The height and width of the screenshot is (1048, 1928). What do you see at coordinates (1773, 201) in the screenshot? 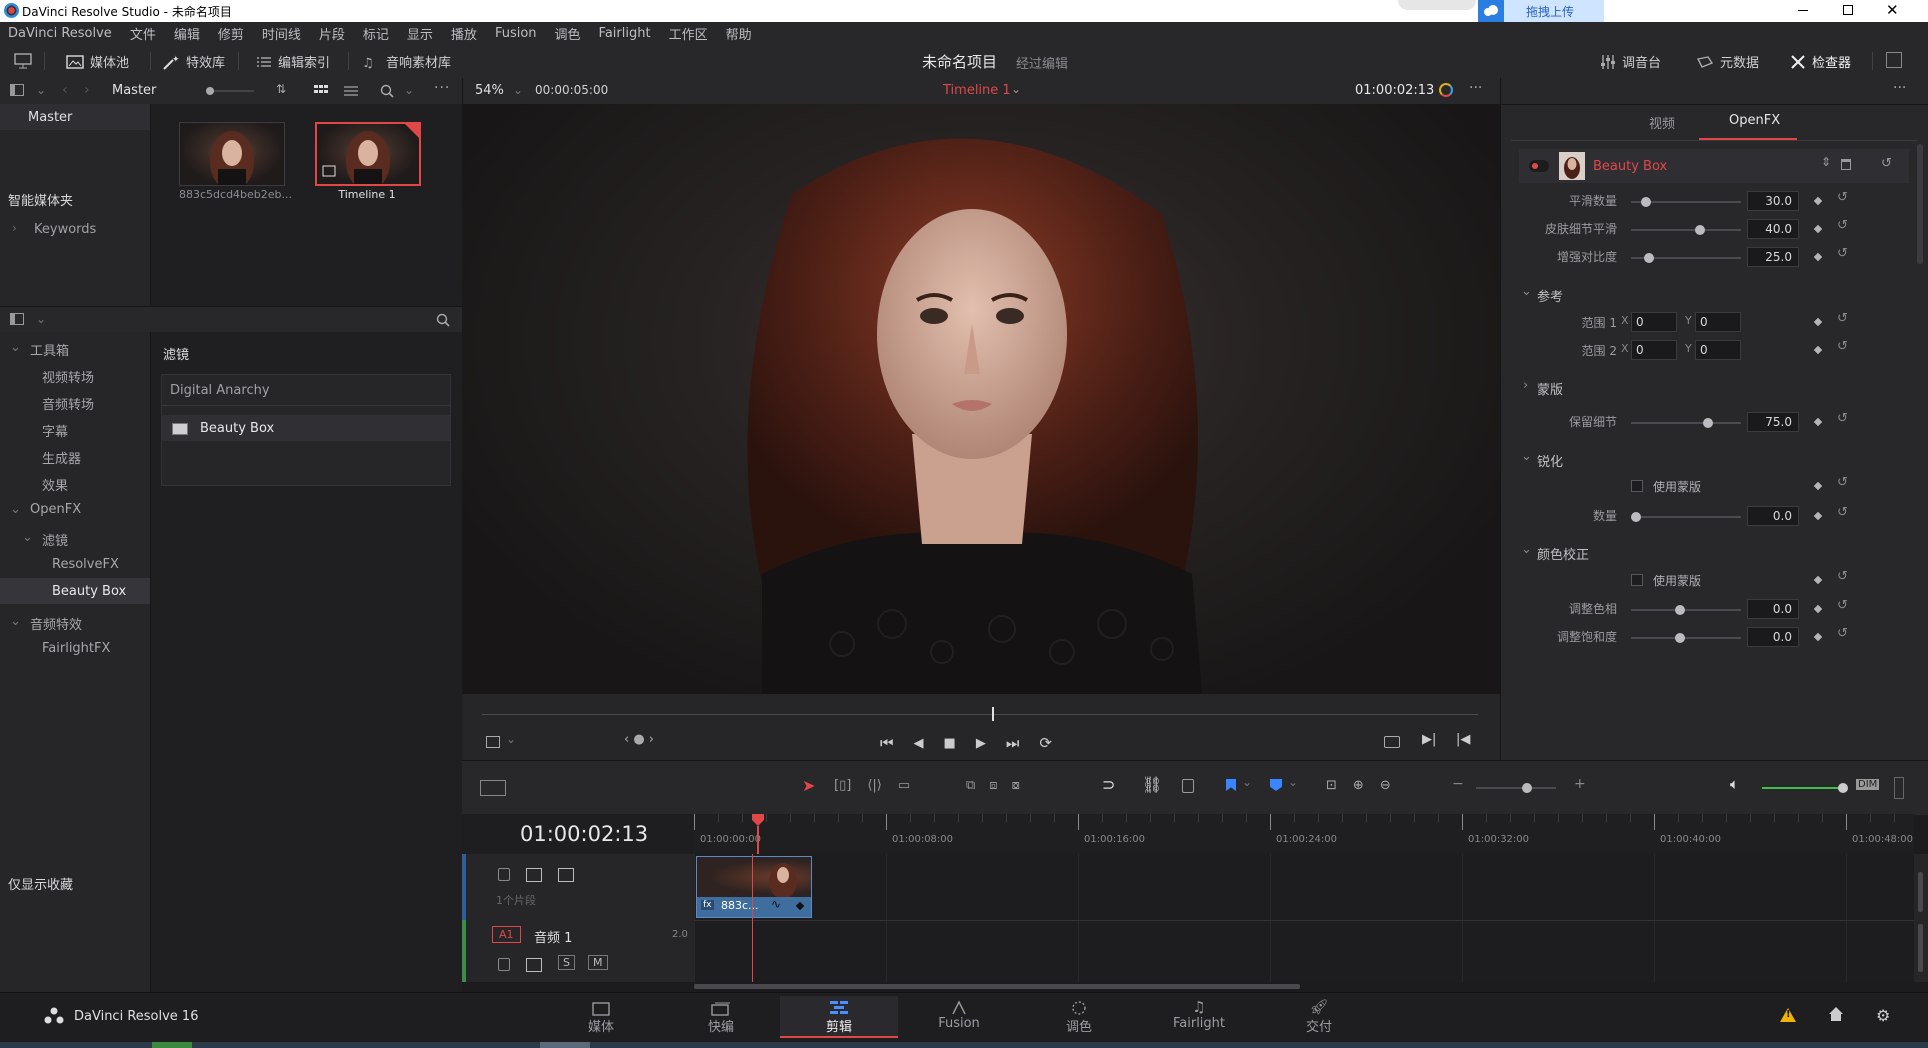
I see `param-value-field: 30.0` at bounding box center [1773, 201].